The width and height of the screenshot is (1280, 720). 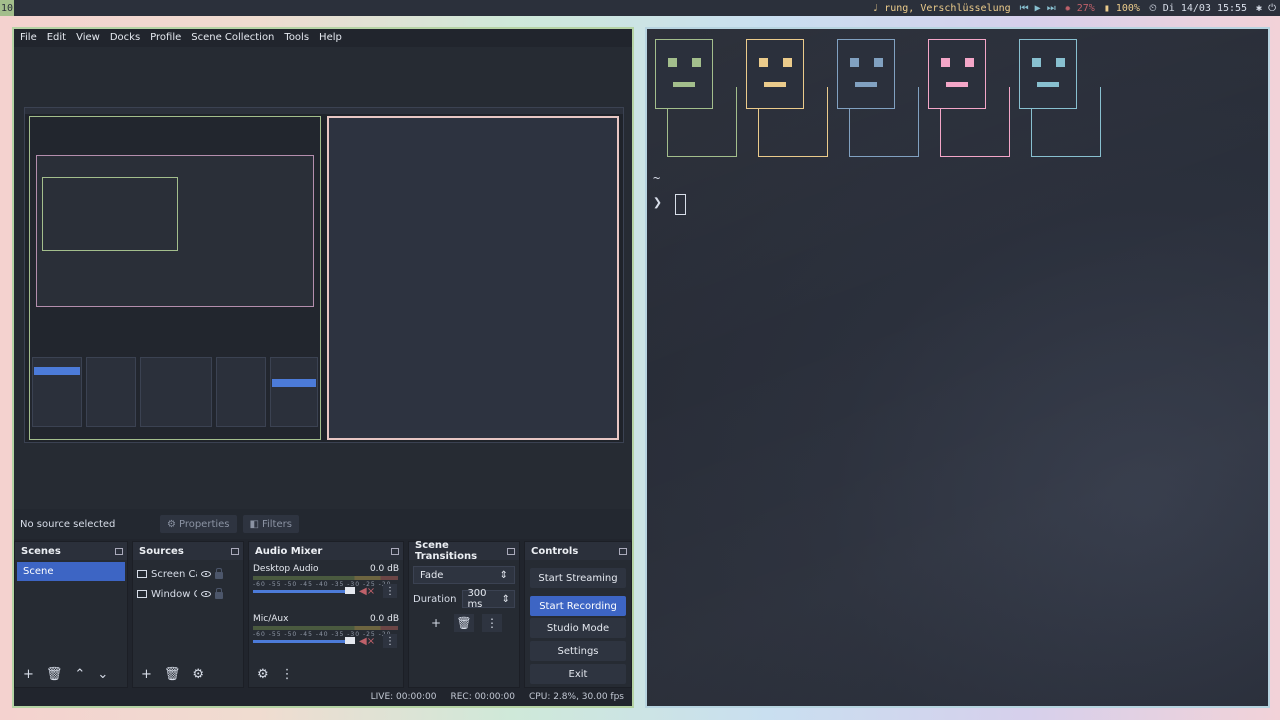 What do you see at coordinates (175, 278) in the screenshot?
I see `nested-obs-window` at bounding box center [175, 278].